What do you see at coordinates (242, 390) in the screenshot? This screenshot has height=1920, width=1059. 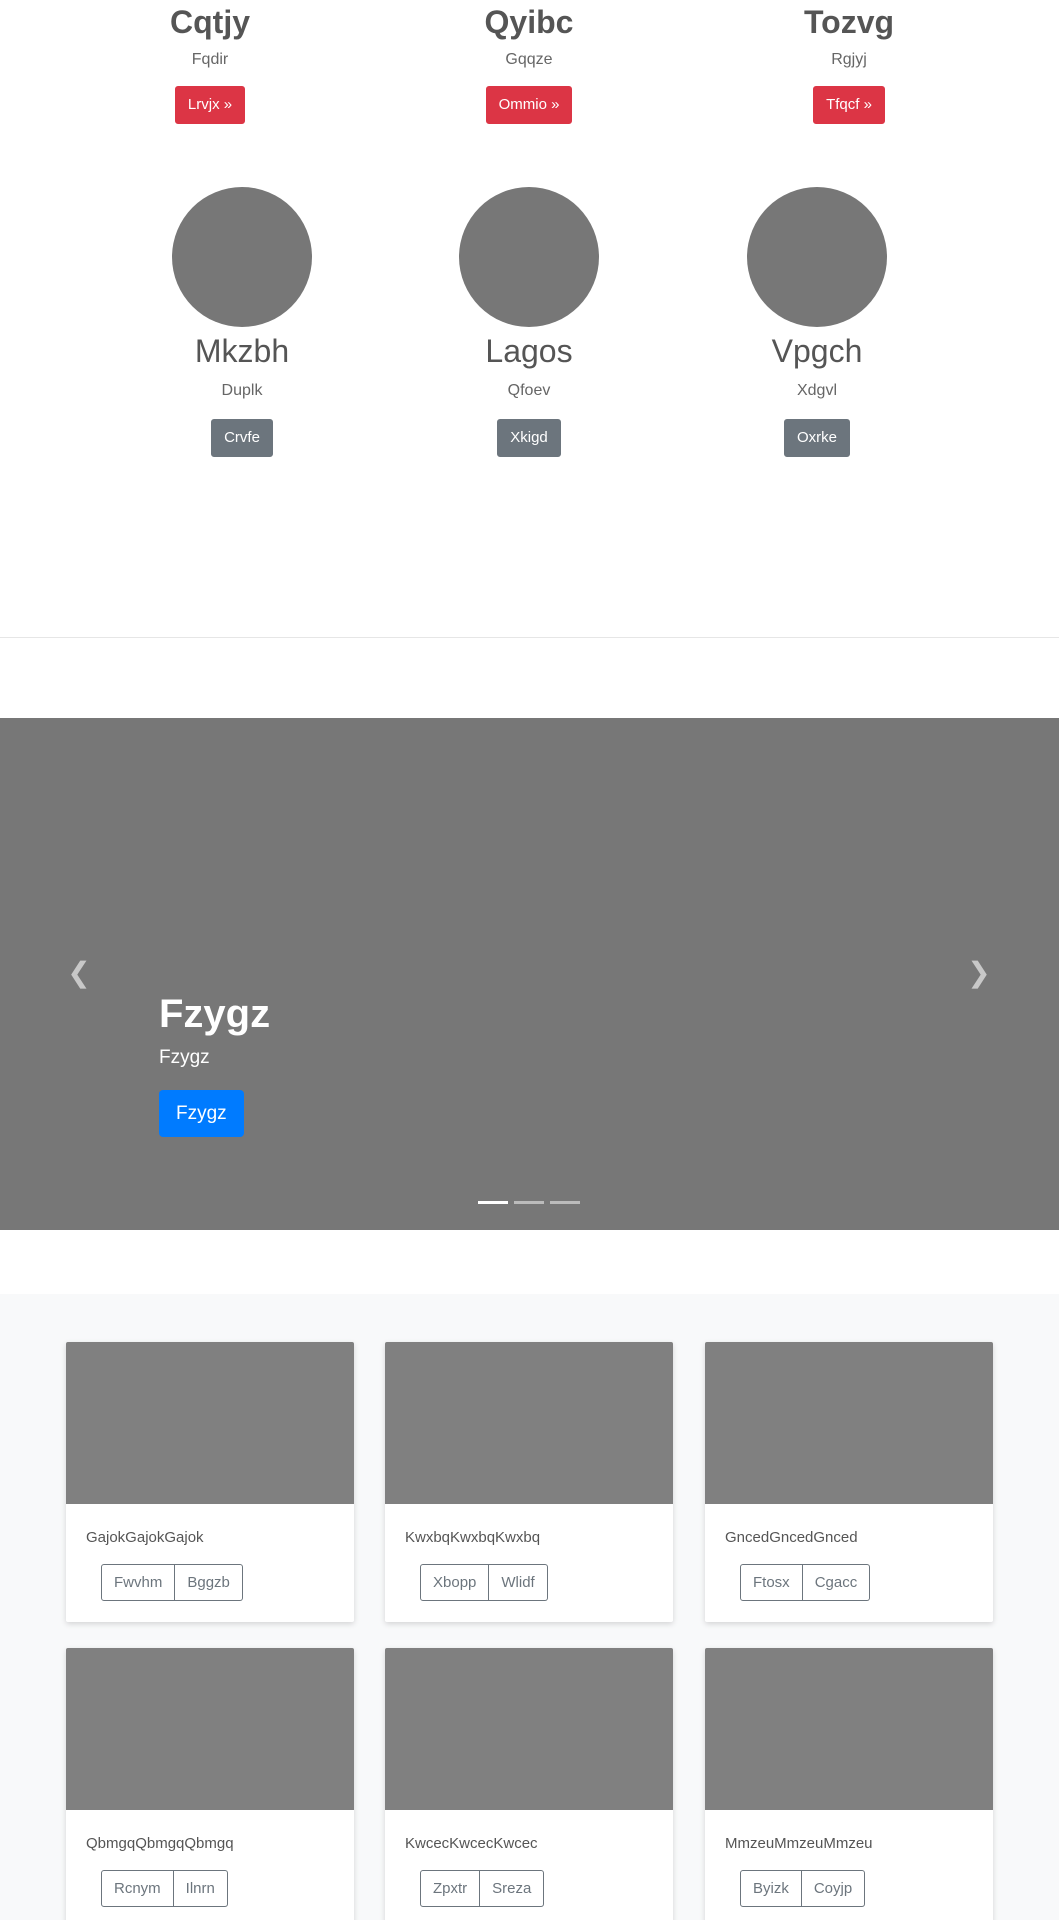 I see `member-role: Duplk` at bounding box center [242, 390].